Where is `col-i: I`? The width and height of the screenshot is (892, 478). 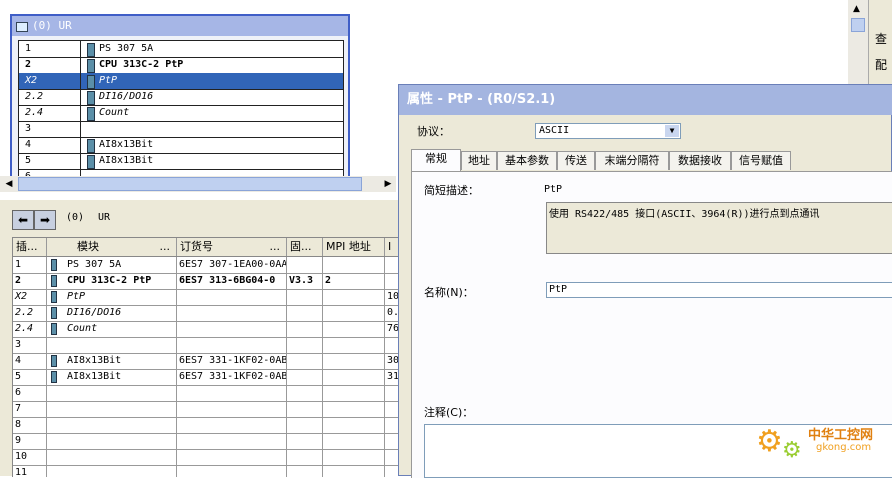
col-i: I is located at coordinates (392, 247).